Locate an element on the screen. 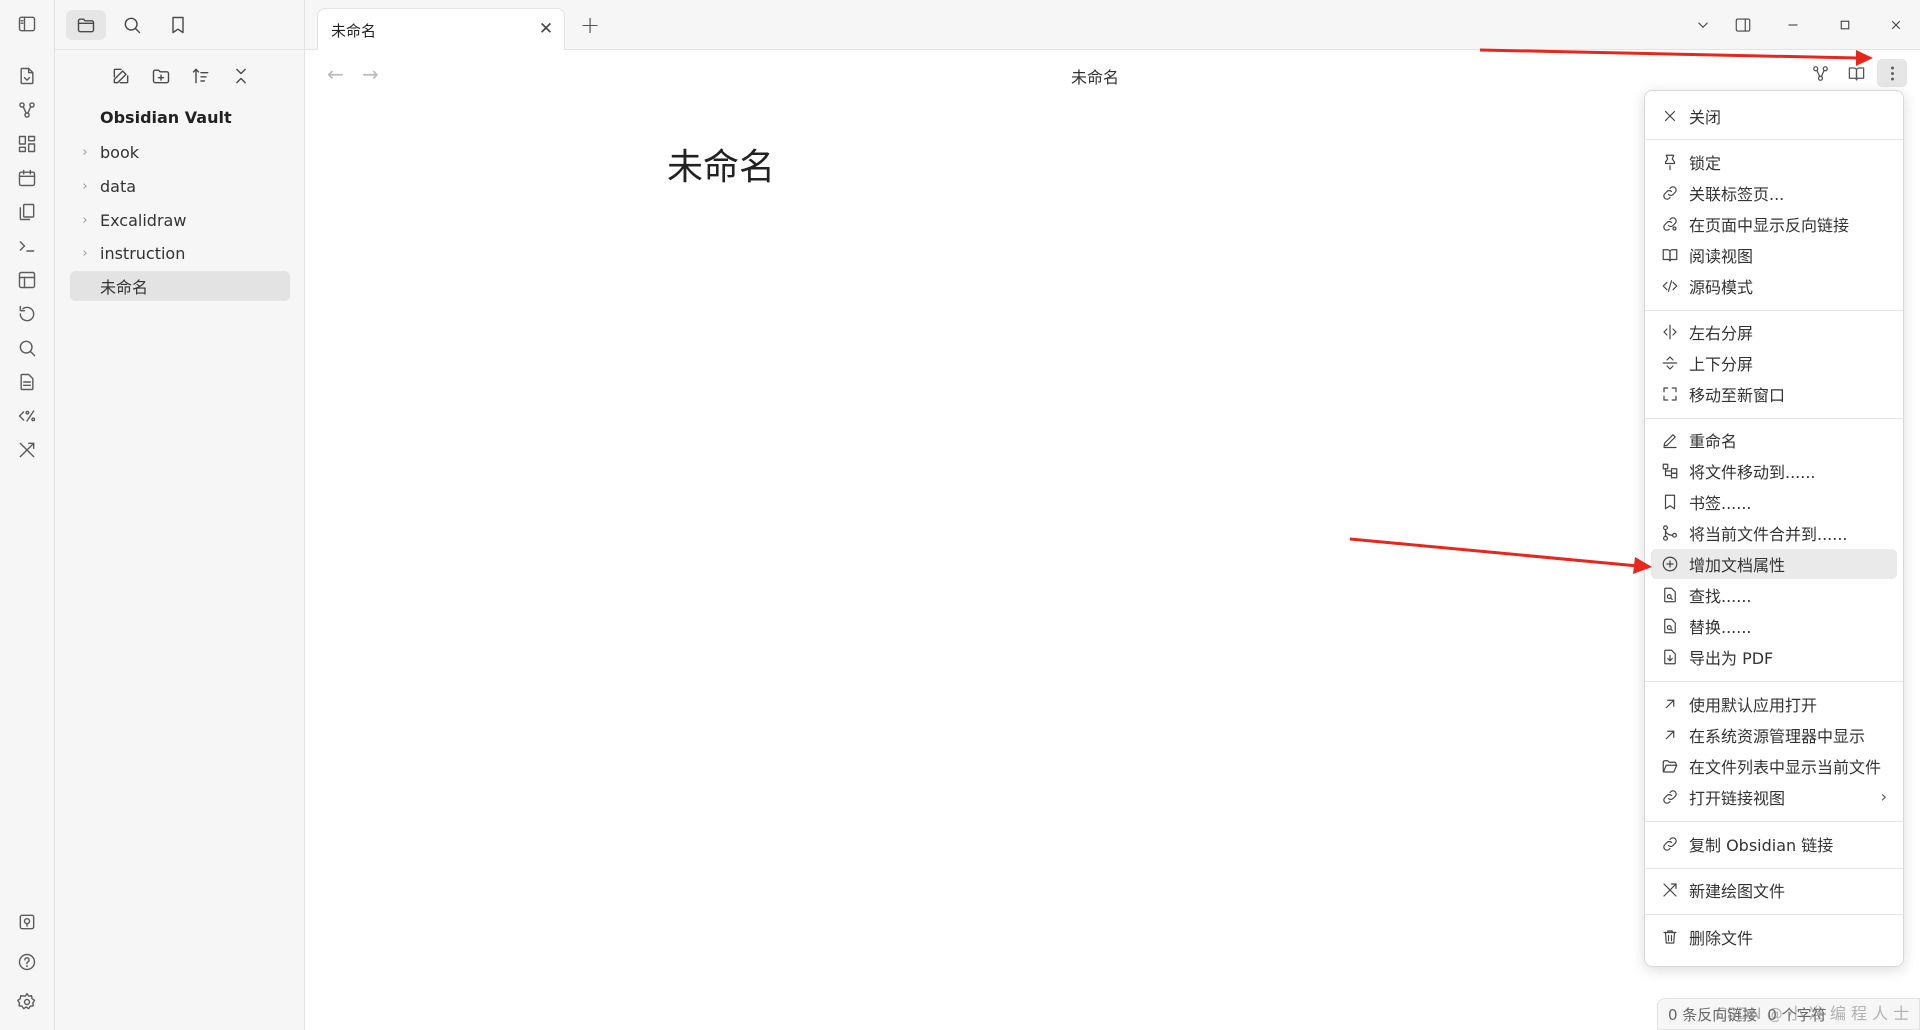  right-sidebar-toggle-icon is located at coordinates (1743, 25).